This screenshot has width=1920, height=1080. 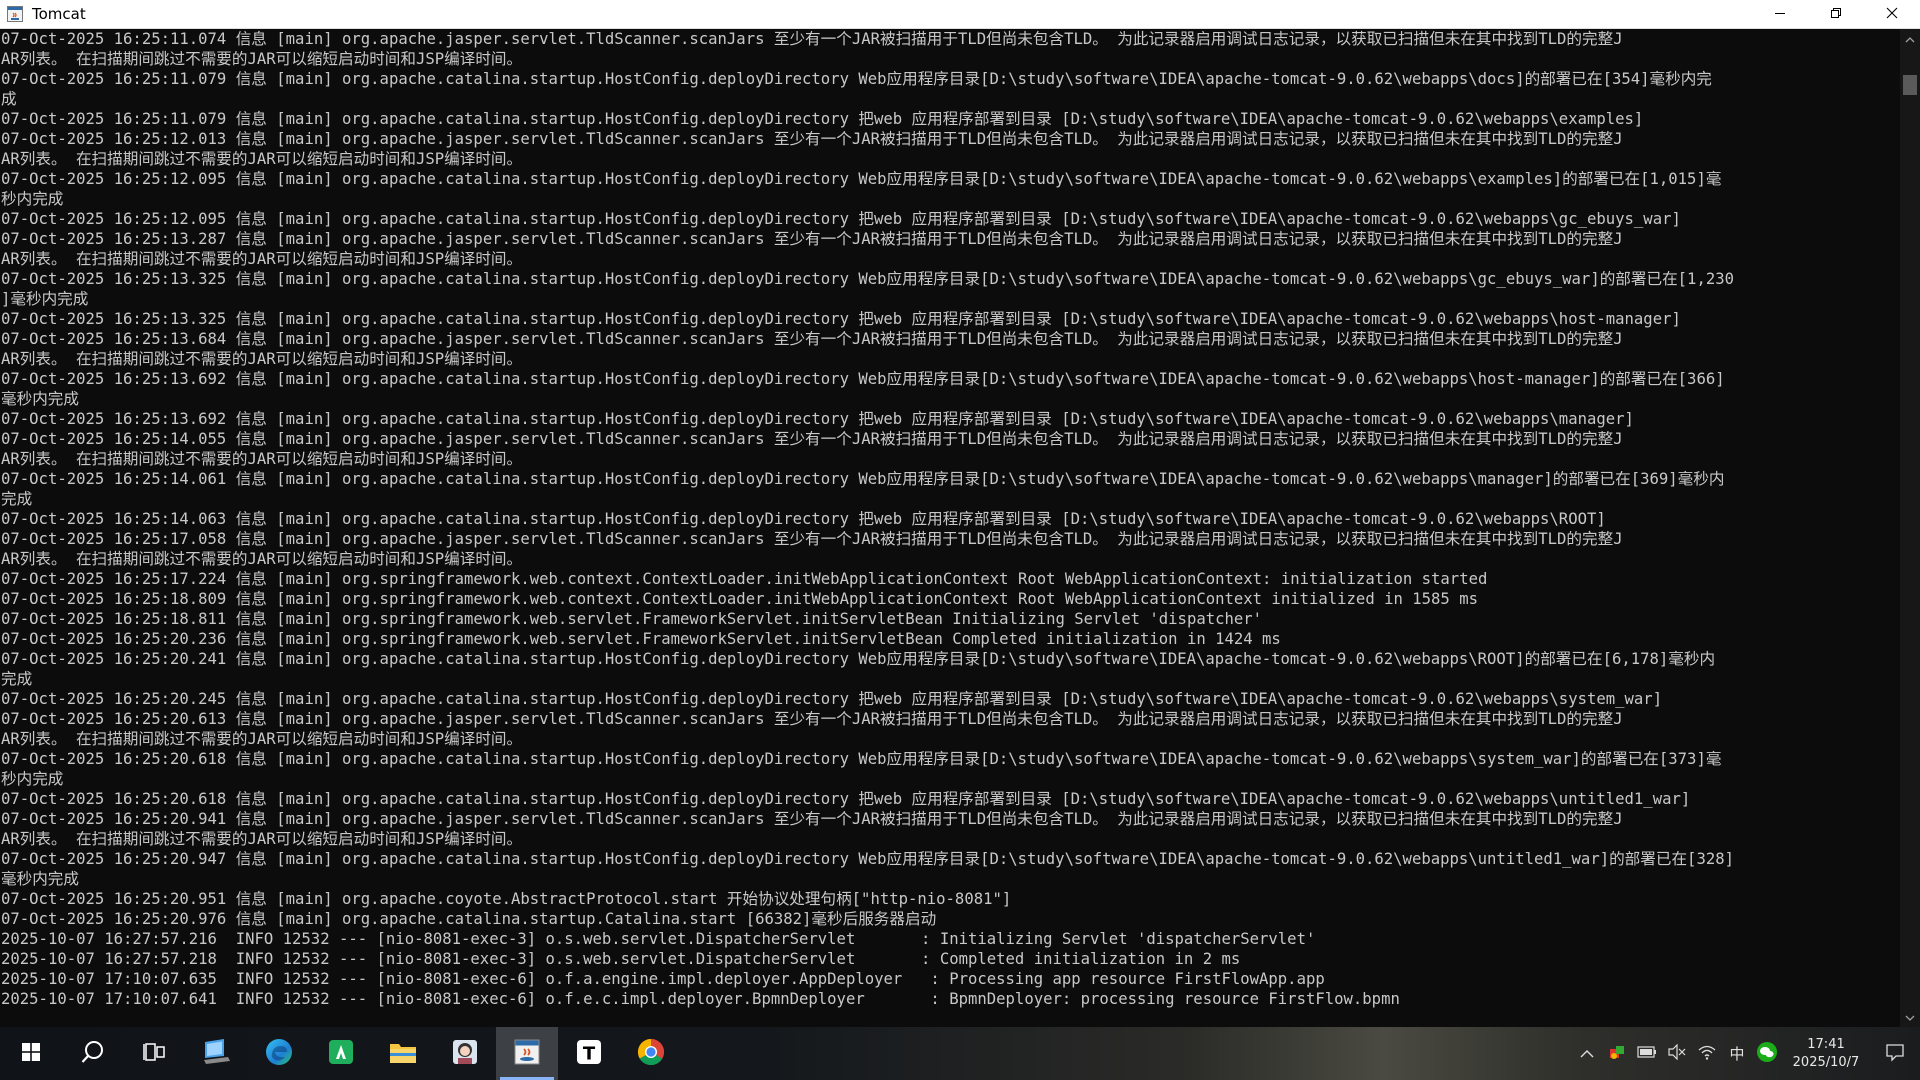 What do you see at coordinates (960, 14) in the screenshot?
I see `window-titlebar: Tomcat` at bounding box center [960, 14].